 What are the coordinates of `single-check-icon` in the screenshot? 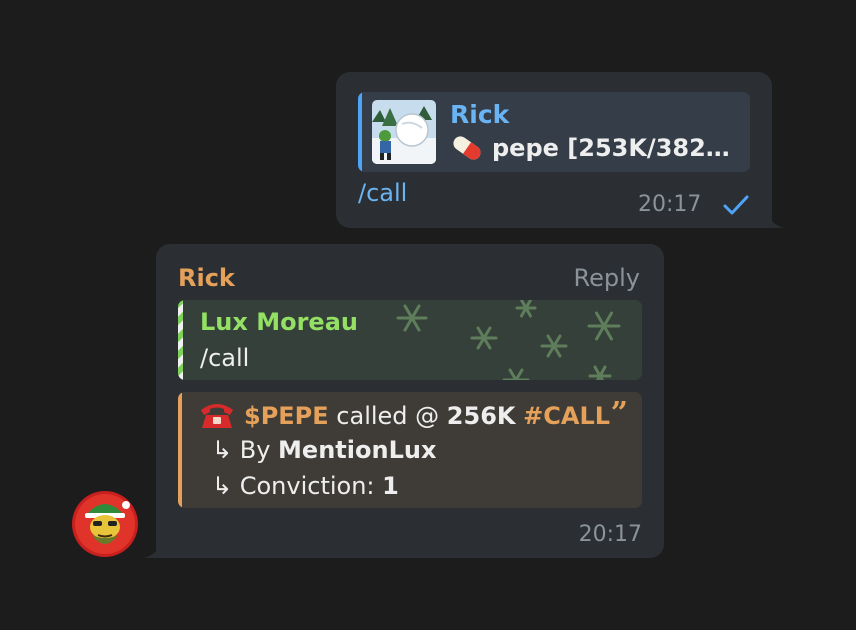 It's located at (736, 205).